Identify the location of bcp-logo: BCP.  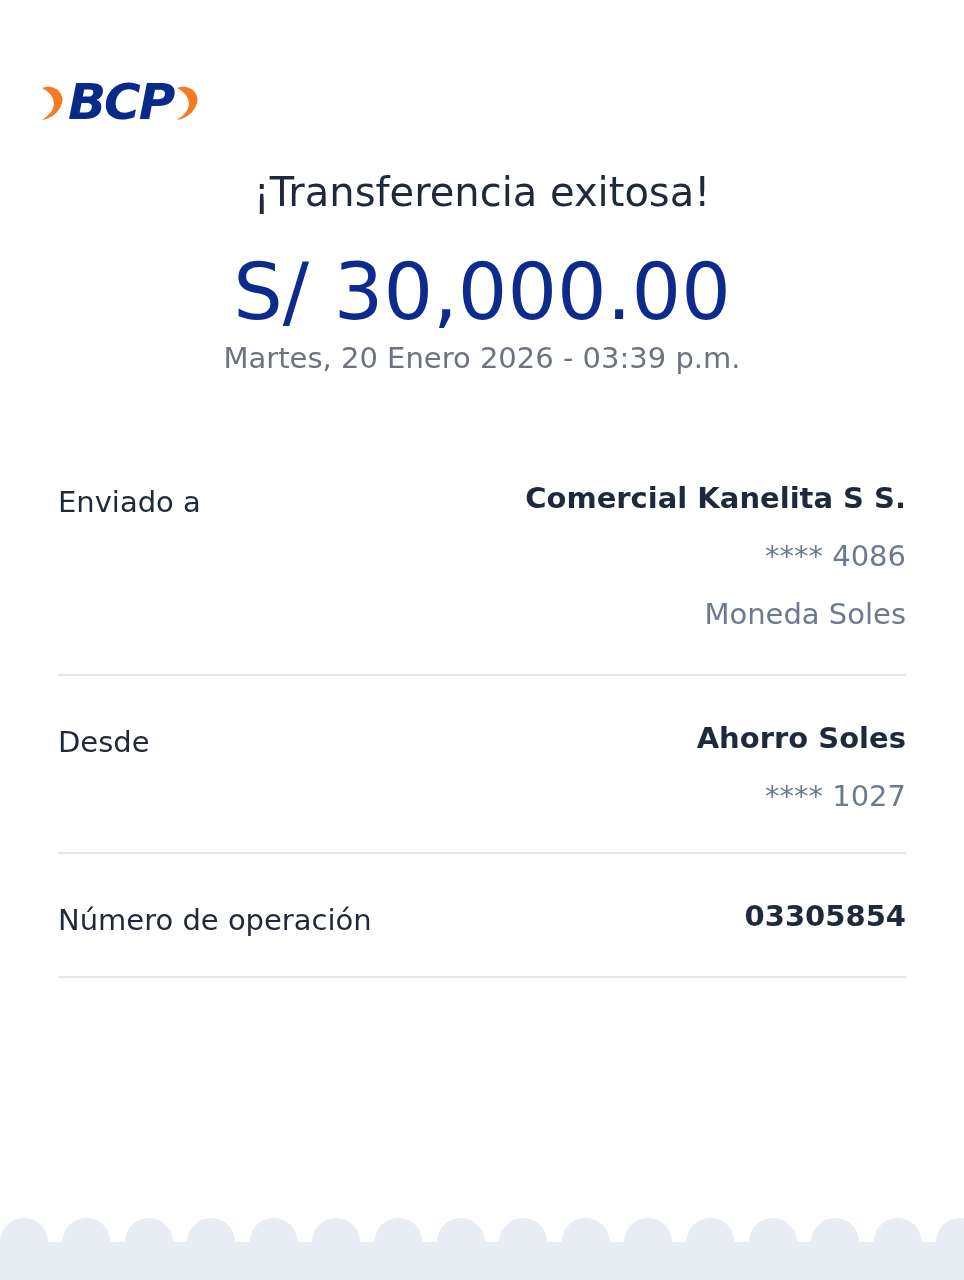
(121, 102).